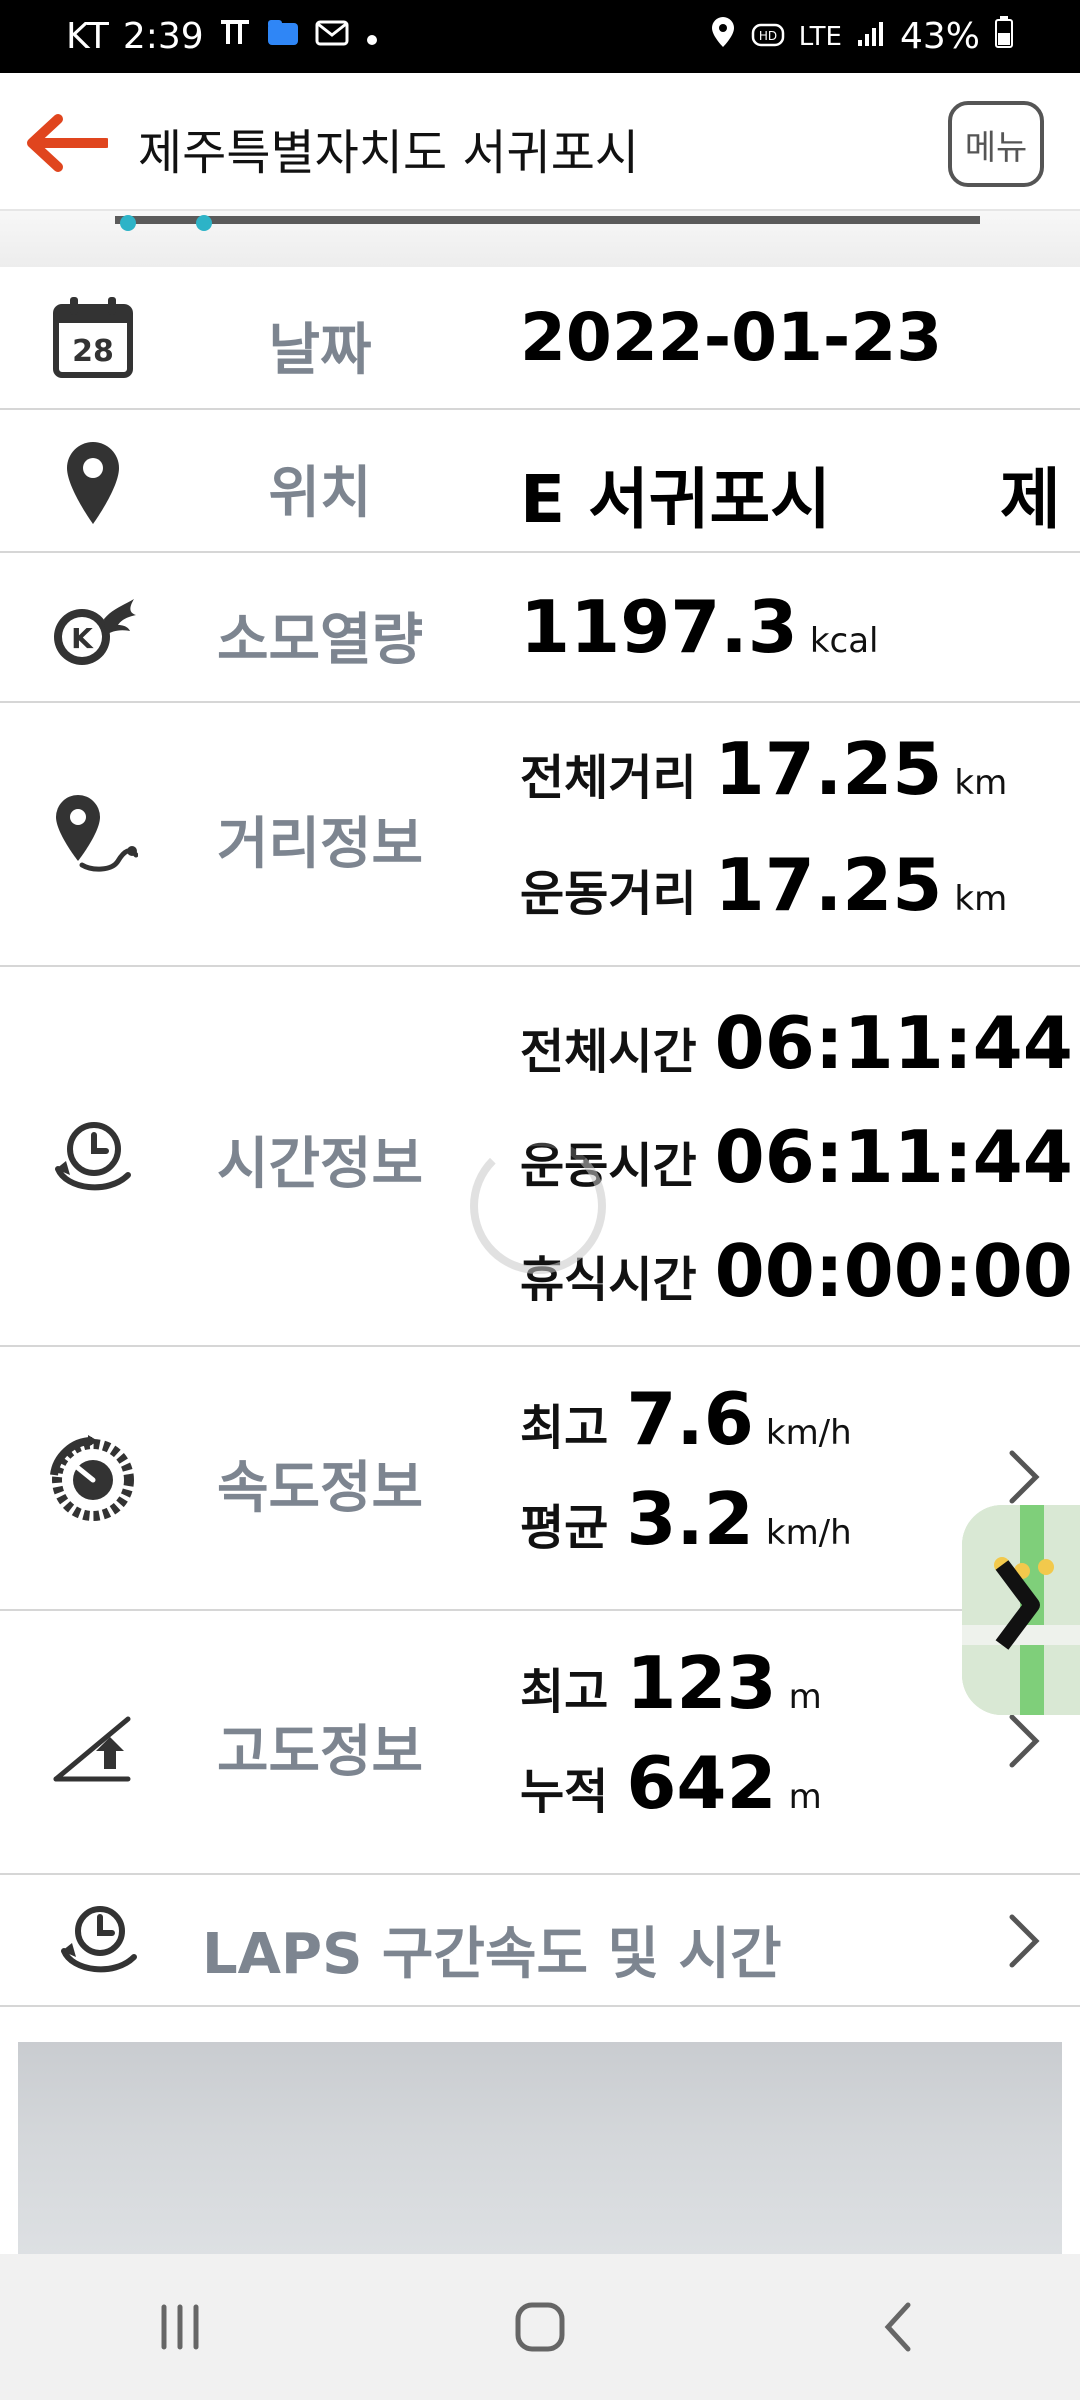 This screenshot has height=2400, width=1080. I want to click on exercise-distance-value: 17.25, so click(828, 885).